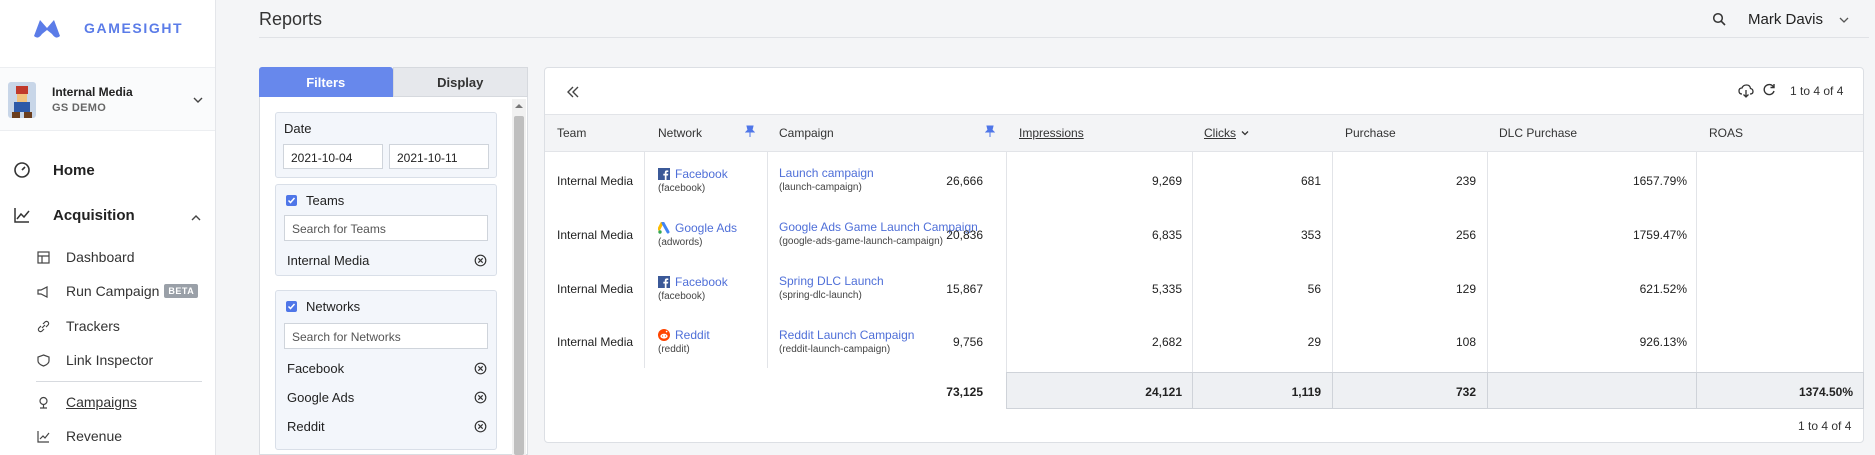  I want to click on team-chip-label: Internal Media, so click(328, 260).